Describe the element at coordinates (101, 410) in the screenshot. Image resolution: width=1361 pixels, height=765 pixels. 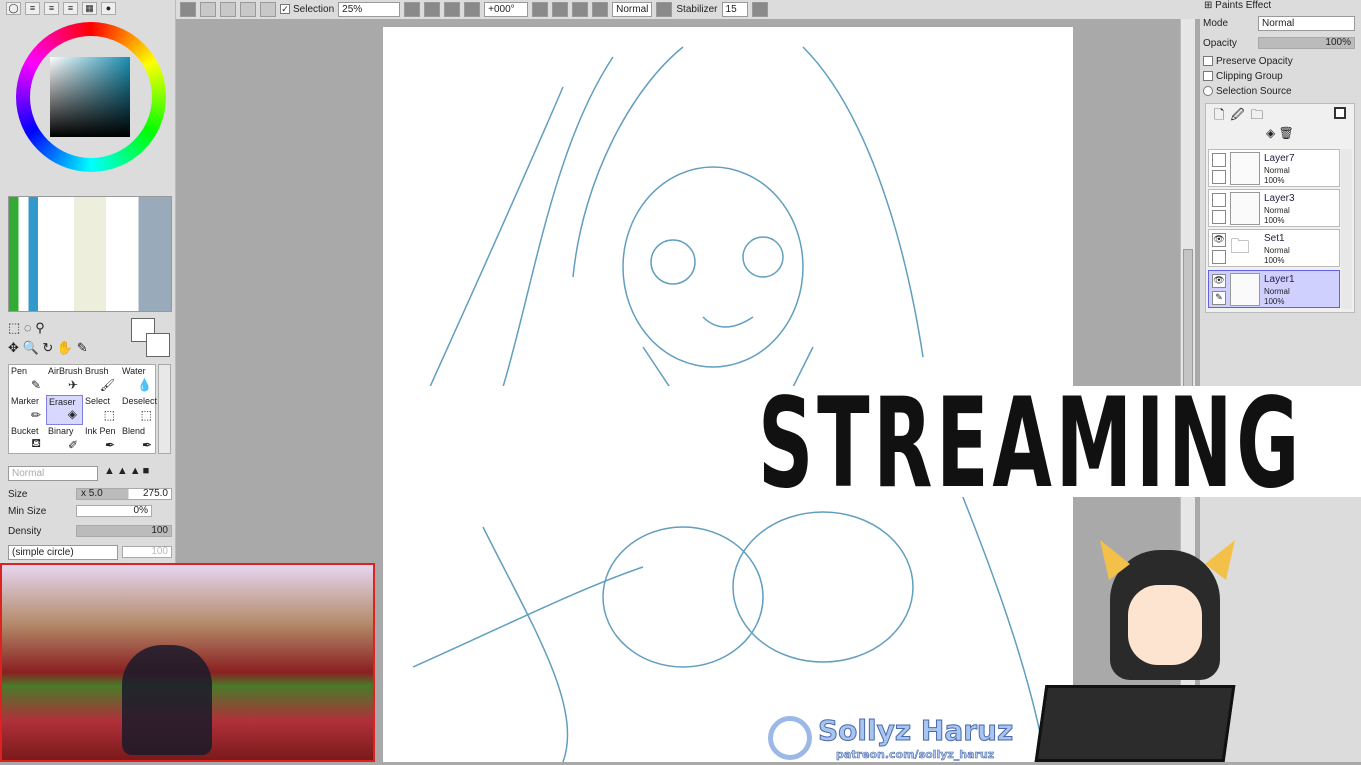
I see `tool-select: Select ⬚` at that location.